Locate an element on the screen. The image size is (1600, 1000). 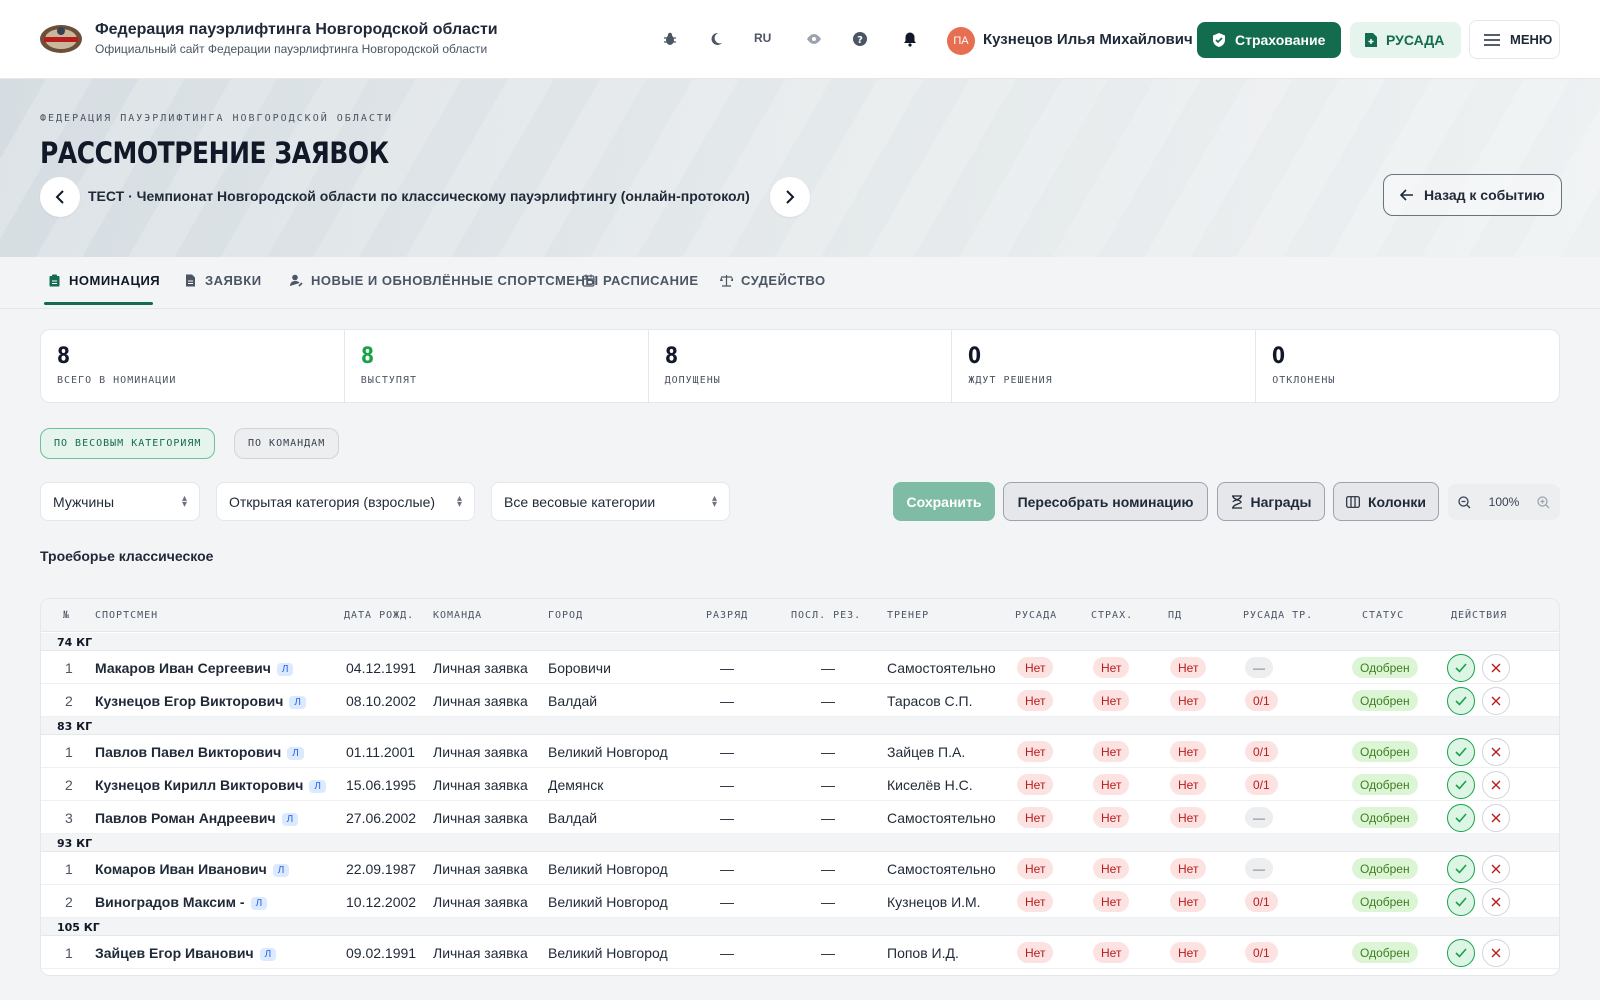
group-by-weight-chip: ПО ВЕСОВЫМ КАТЕГОРИЯМ is located at coordinates (128, 443).